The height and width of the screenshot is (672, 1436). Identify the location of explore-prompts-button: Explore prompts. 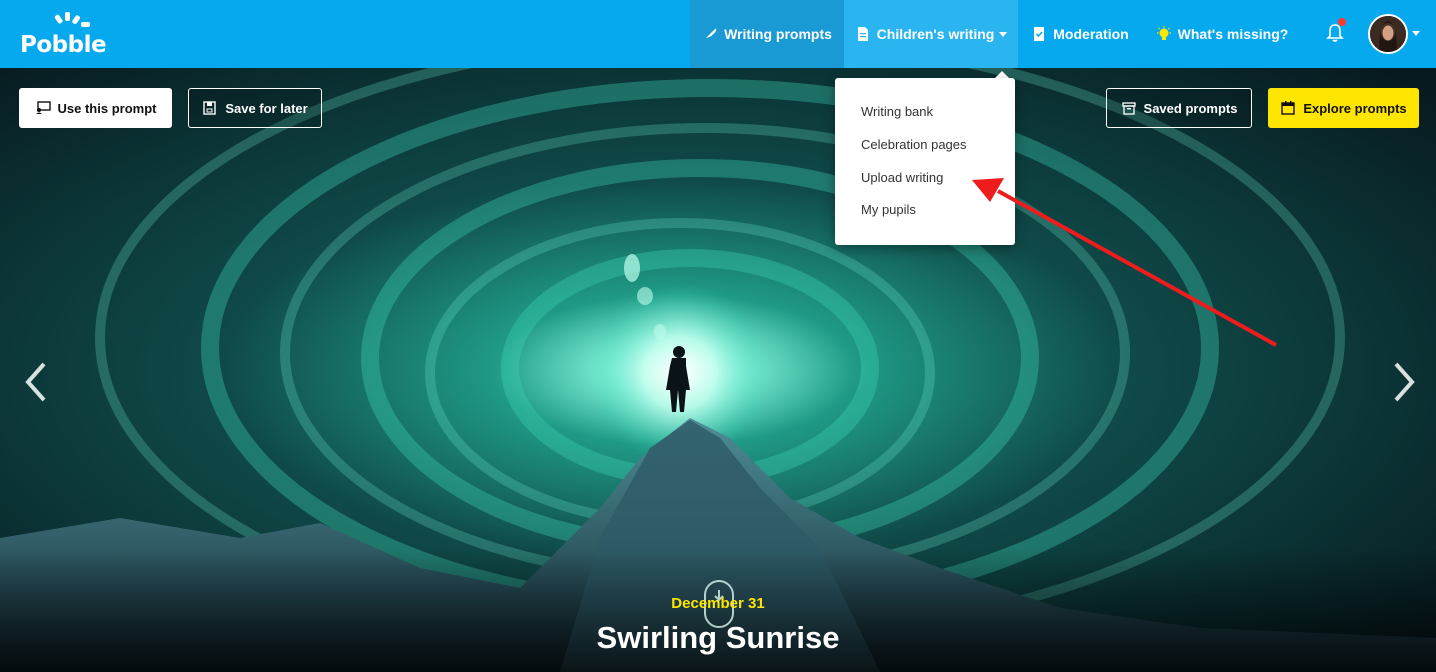
(1343, 108).